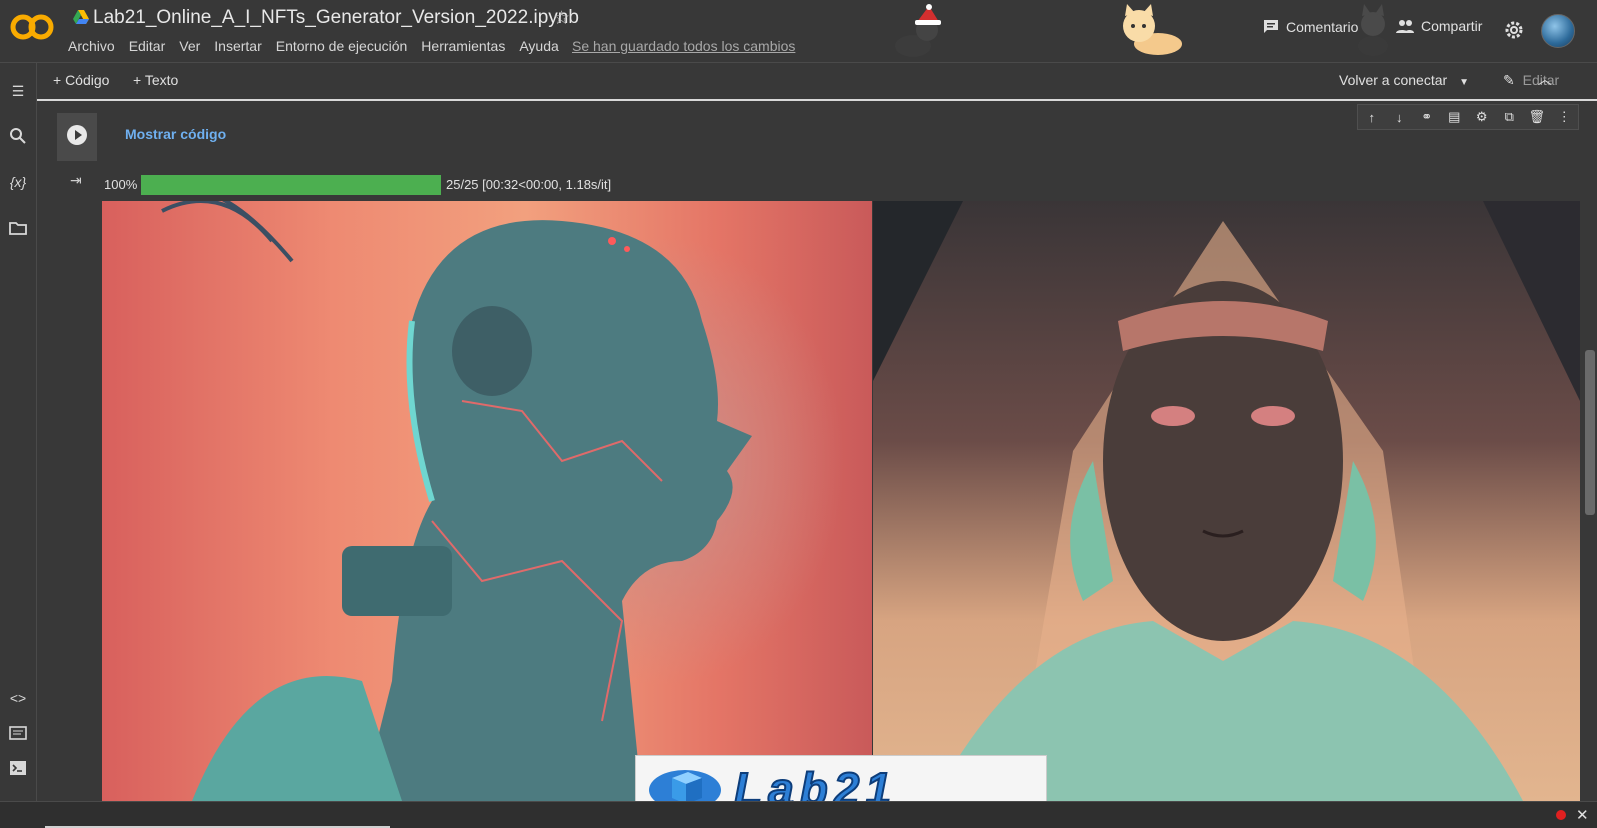 The height and width of the screenshot is (828, 1597). Describe the element at coordinates (1514, 30) in the screenshot. I see `settings-gear-icon` at that location.